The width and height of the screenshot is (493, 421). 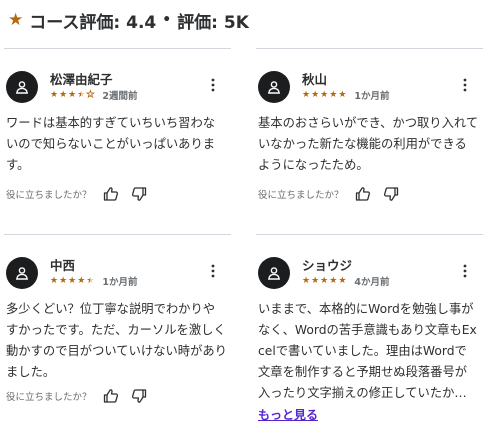 I want to click on review-rating-row: ★ ★ ★ ★ ★ 2週間前, so click(x=94, y=95).